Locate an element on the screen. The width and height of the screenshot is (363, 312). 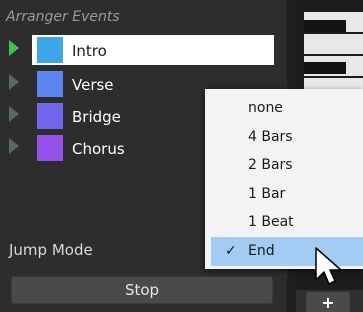
menu-item-label: 2 Bars is located at coordinates (270, 165).